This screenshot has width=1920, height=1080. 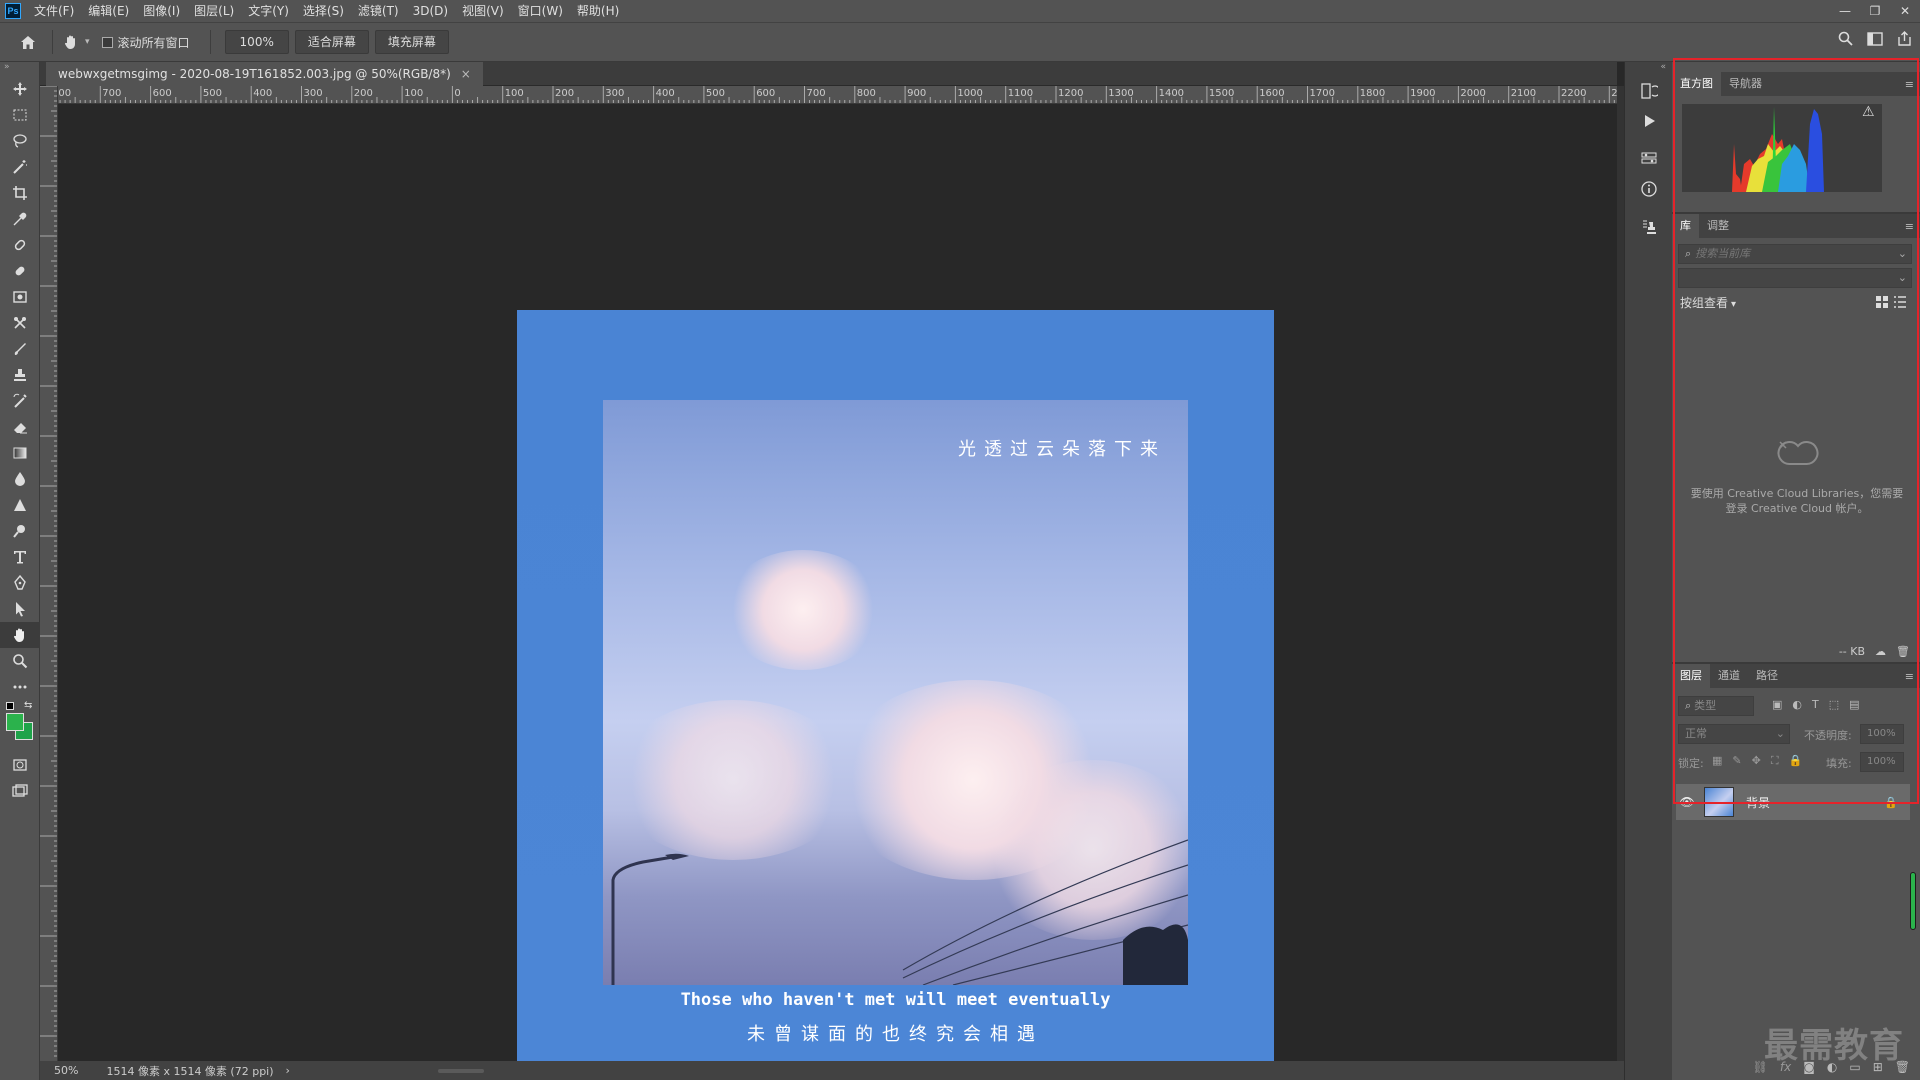 I want to click on menu-type: 文字(Y), so click(x=268, y=11).